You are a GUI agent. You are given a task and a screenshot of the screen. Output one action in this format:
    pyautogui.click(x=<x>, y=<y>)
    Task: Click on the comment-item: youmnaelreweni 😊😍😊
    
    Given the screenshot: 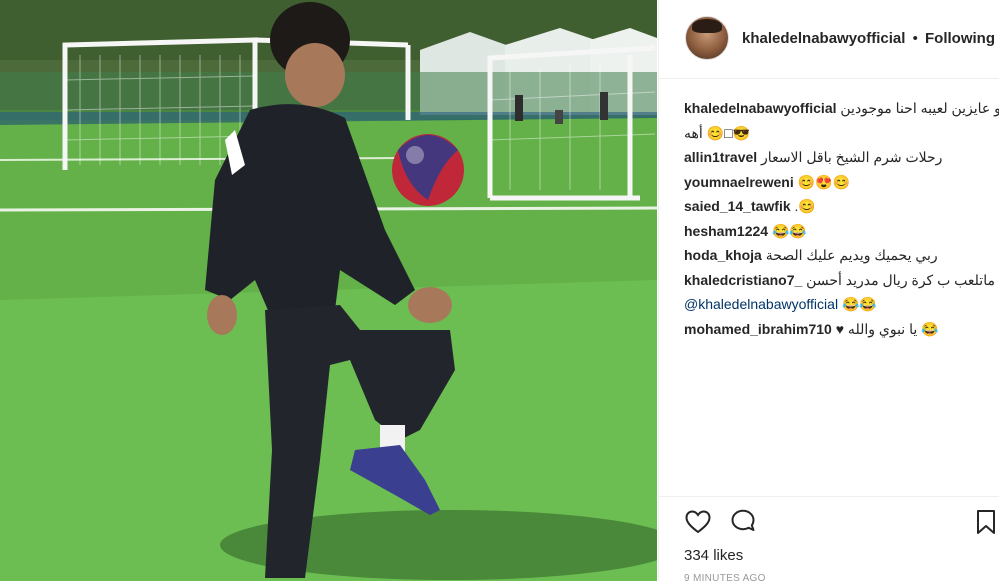 What is the action you would take?
    pyautogui.click(x=841, y=182)
    